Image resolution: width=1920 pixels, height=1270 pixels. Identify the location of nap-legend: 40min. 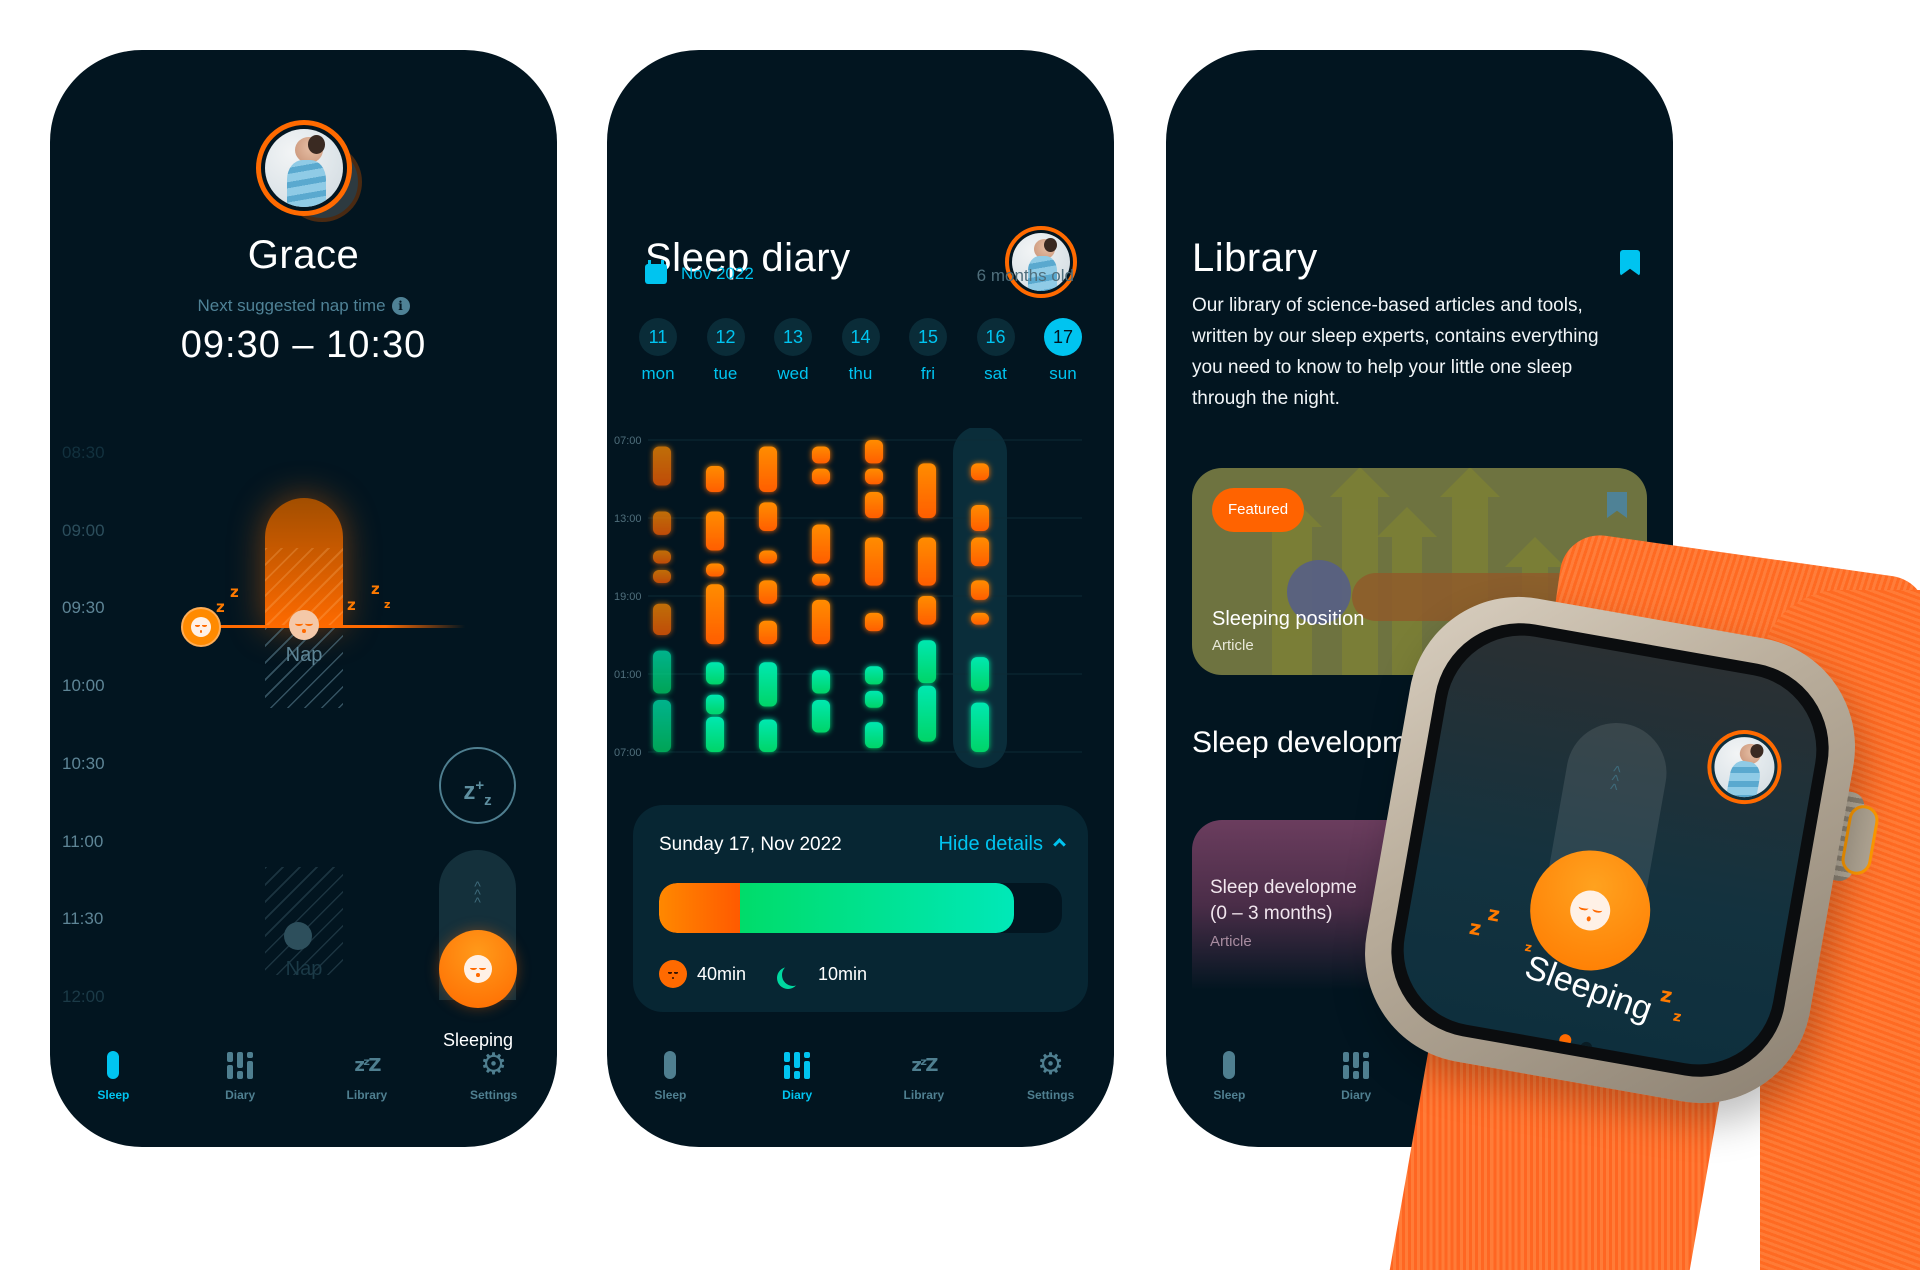
(702, 974).